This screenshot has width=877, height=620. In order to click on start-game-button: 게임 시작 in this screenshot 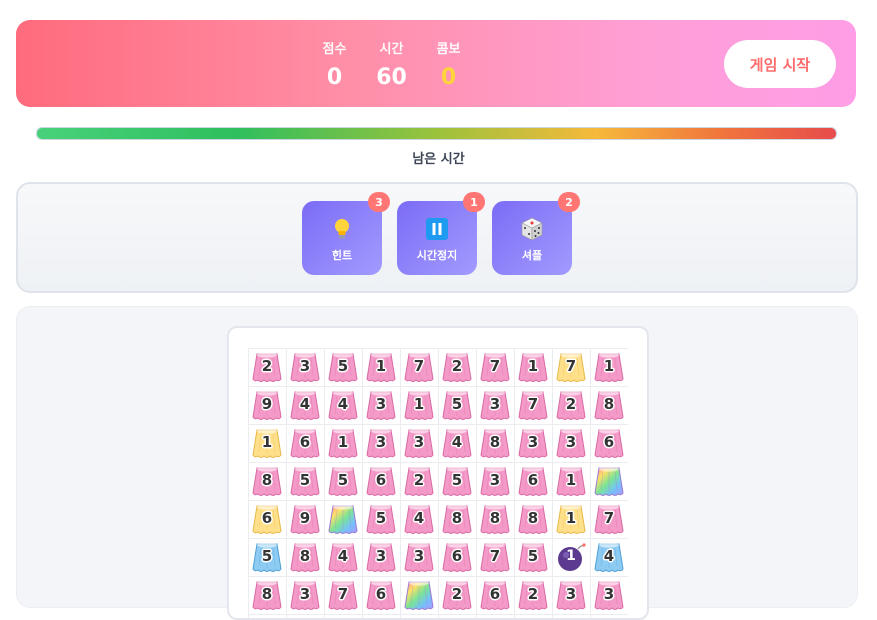, I will do `click(780, 64)`.